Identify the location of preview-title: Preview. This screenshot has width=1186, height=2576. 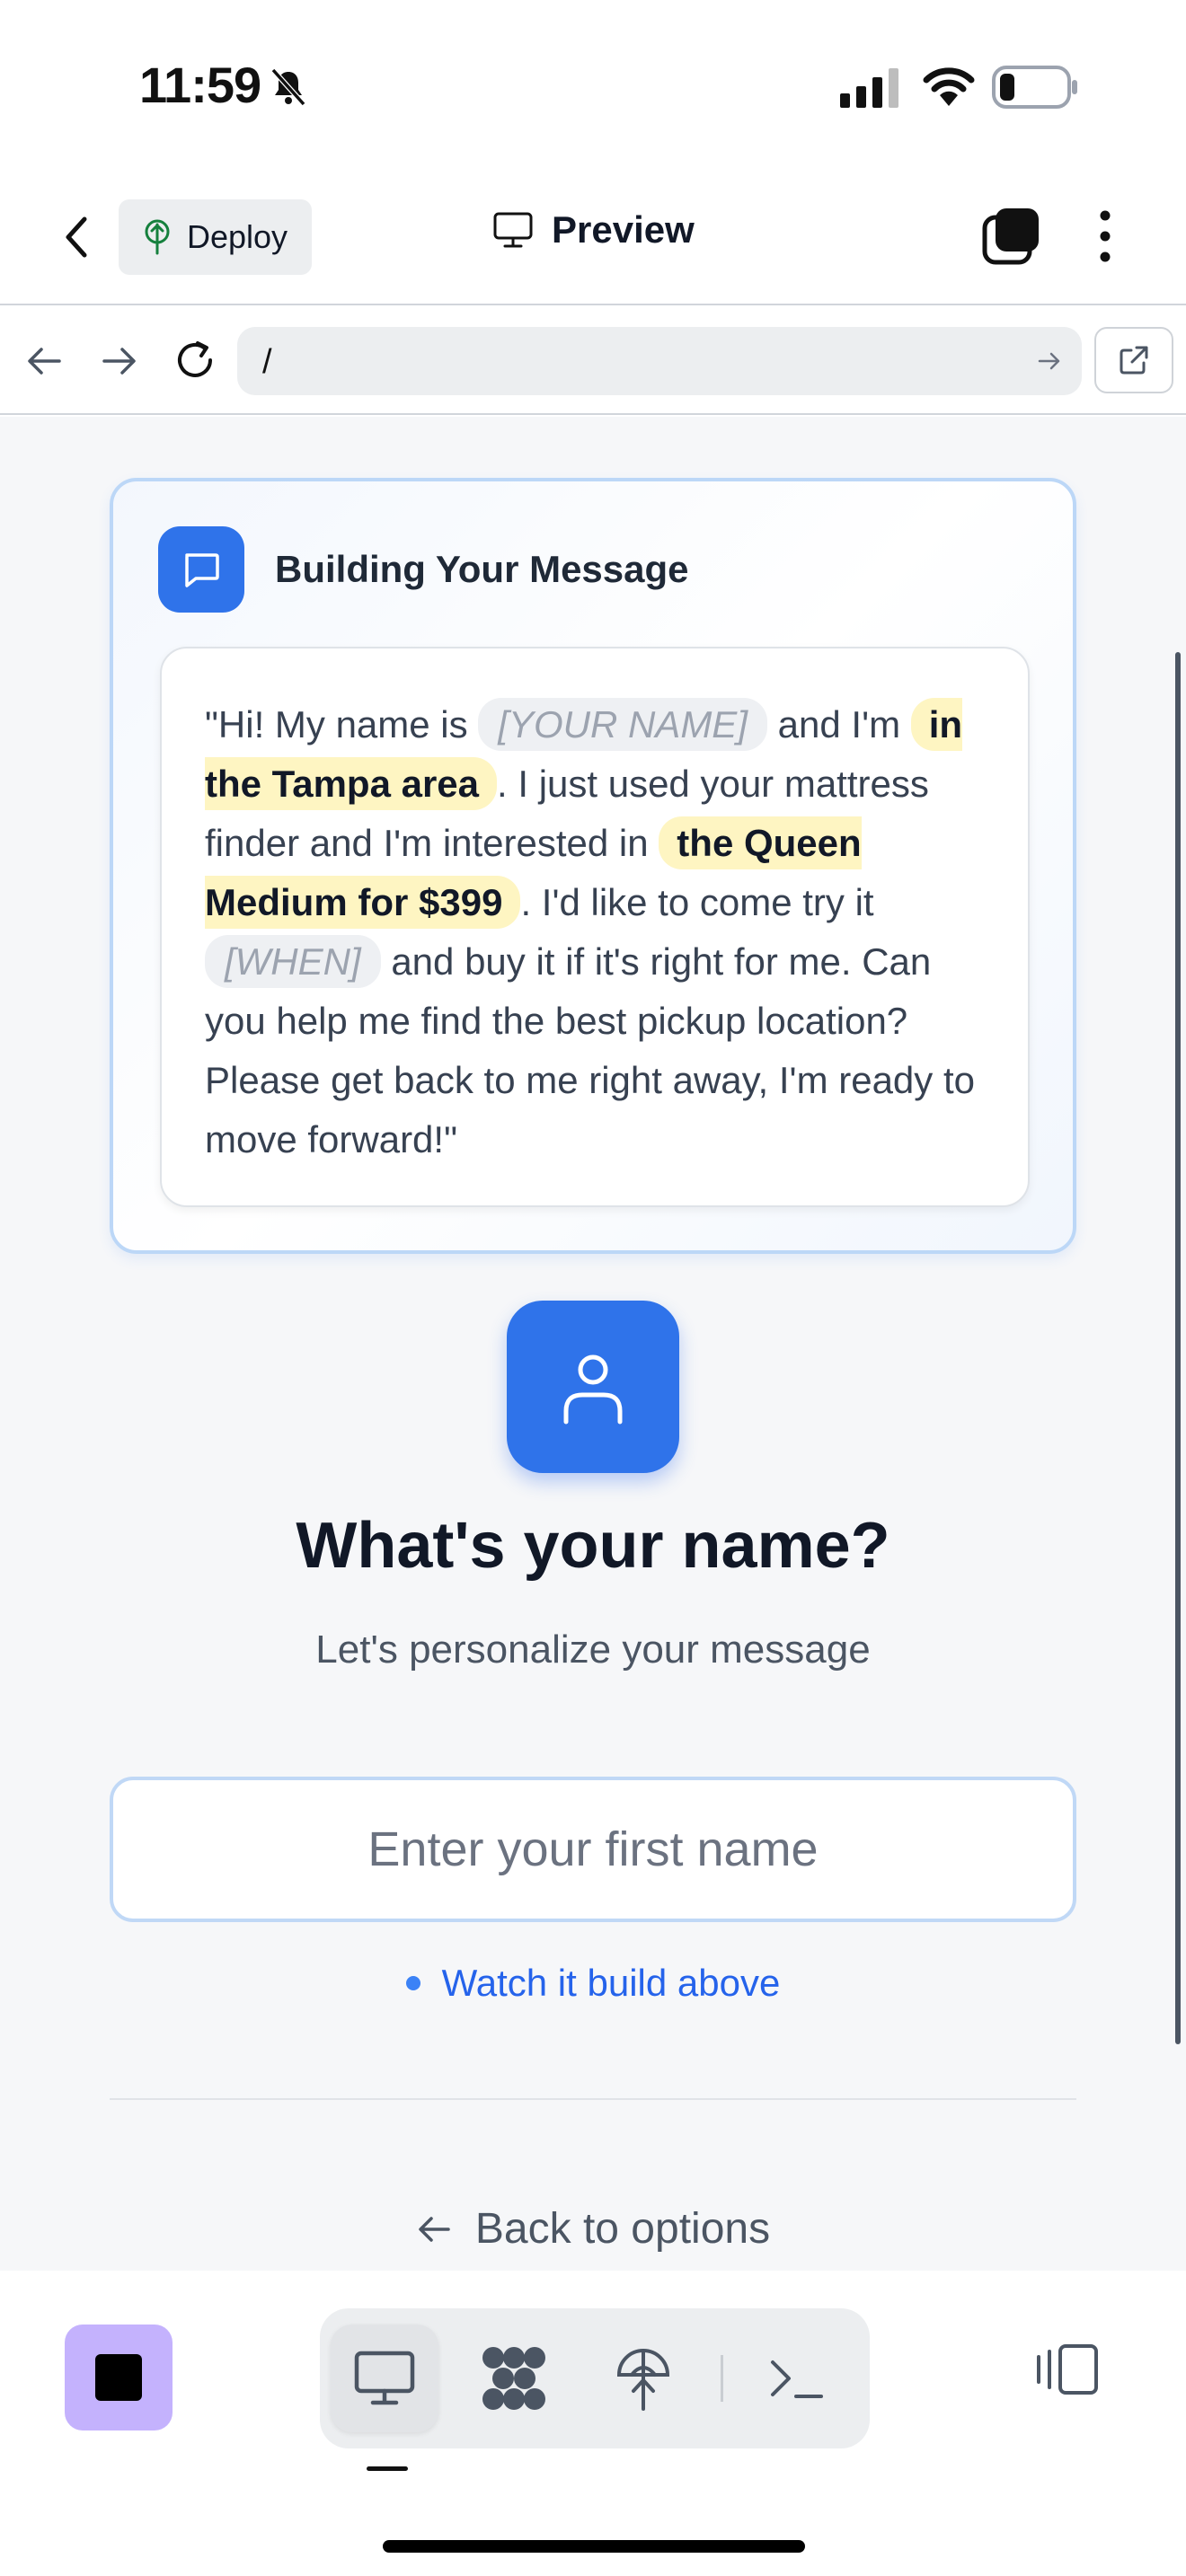
(593, 229).